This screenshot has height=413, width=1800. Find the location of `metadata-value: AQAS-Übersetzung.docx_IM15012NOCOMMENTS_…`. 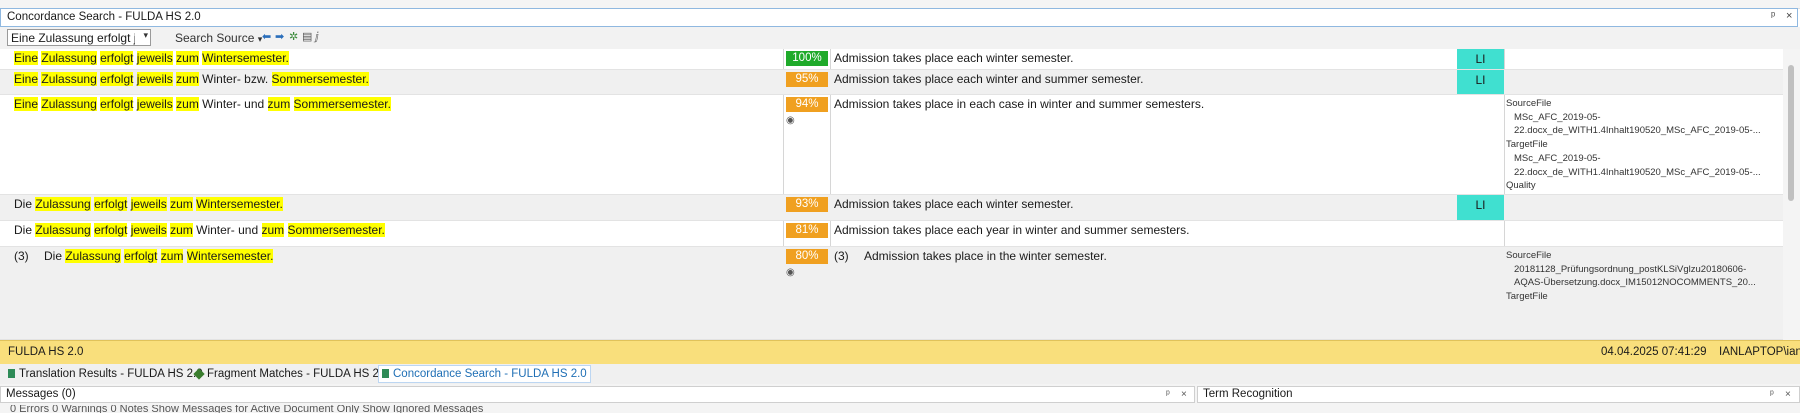

metadata-value: AQAS-Übersetzung.docx_IM15012NOCOMMENTS_… is located at coordinates (1635, 283).